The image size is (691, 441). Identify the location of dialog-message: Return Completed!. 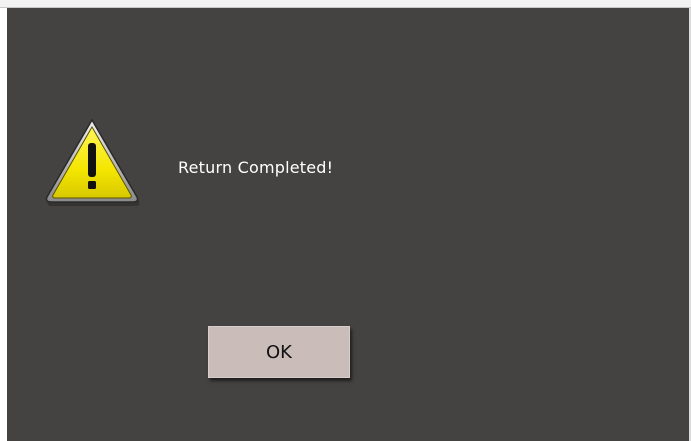
(256, 167).